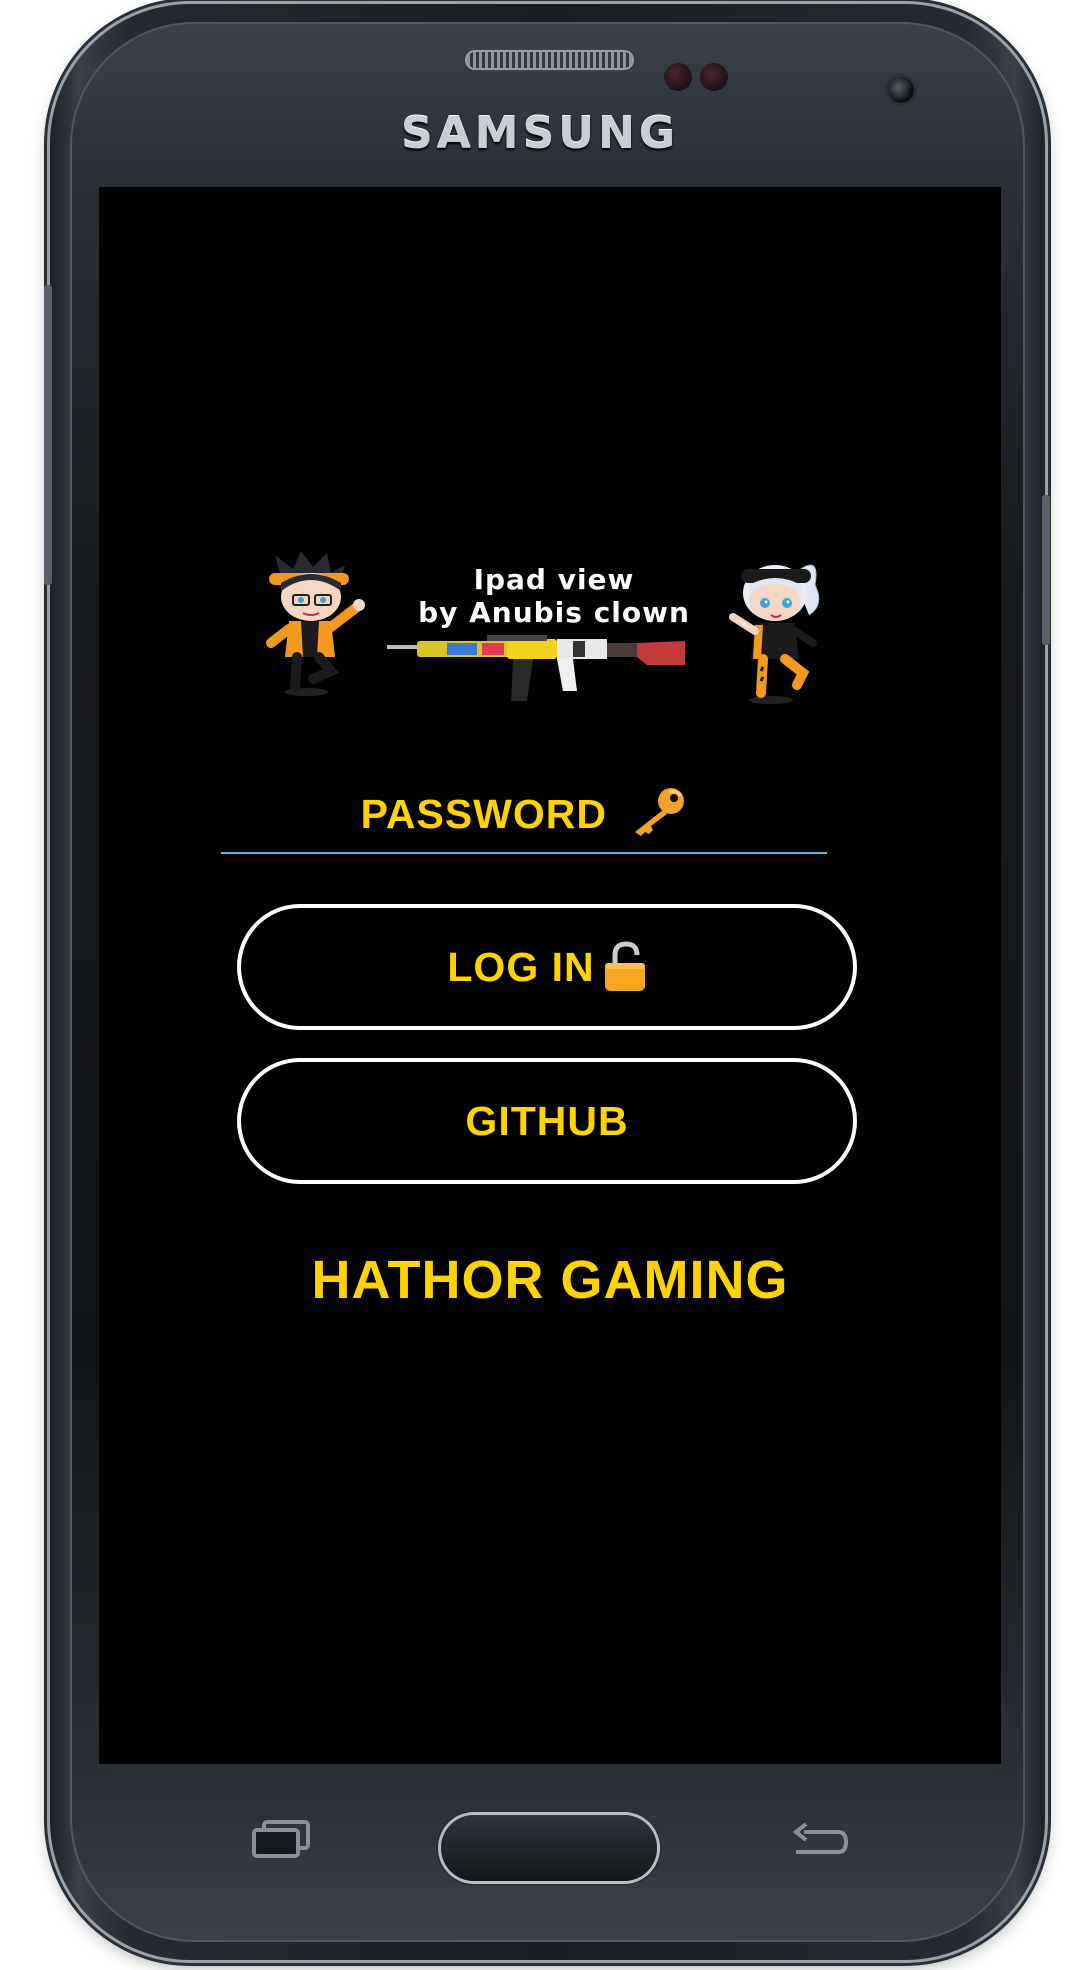  I want to click on password-input: PASSWORD, so click(524, 817).